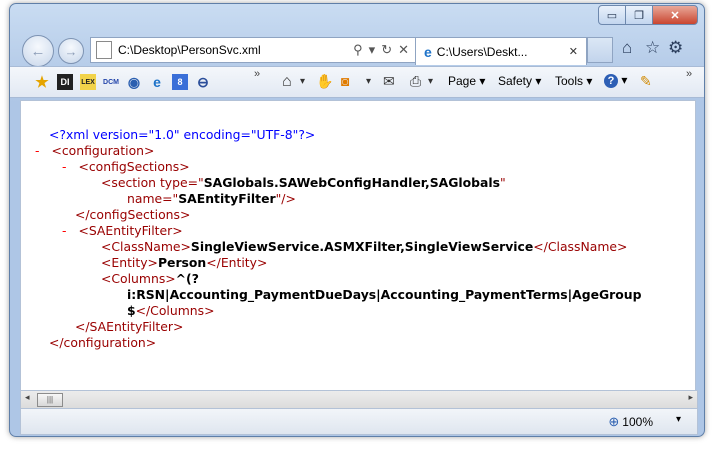  What do you see at coordinates (153, 198) in the screenshot?
I see `xml-attr-name: name="` at bounding box center [153, 198].